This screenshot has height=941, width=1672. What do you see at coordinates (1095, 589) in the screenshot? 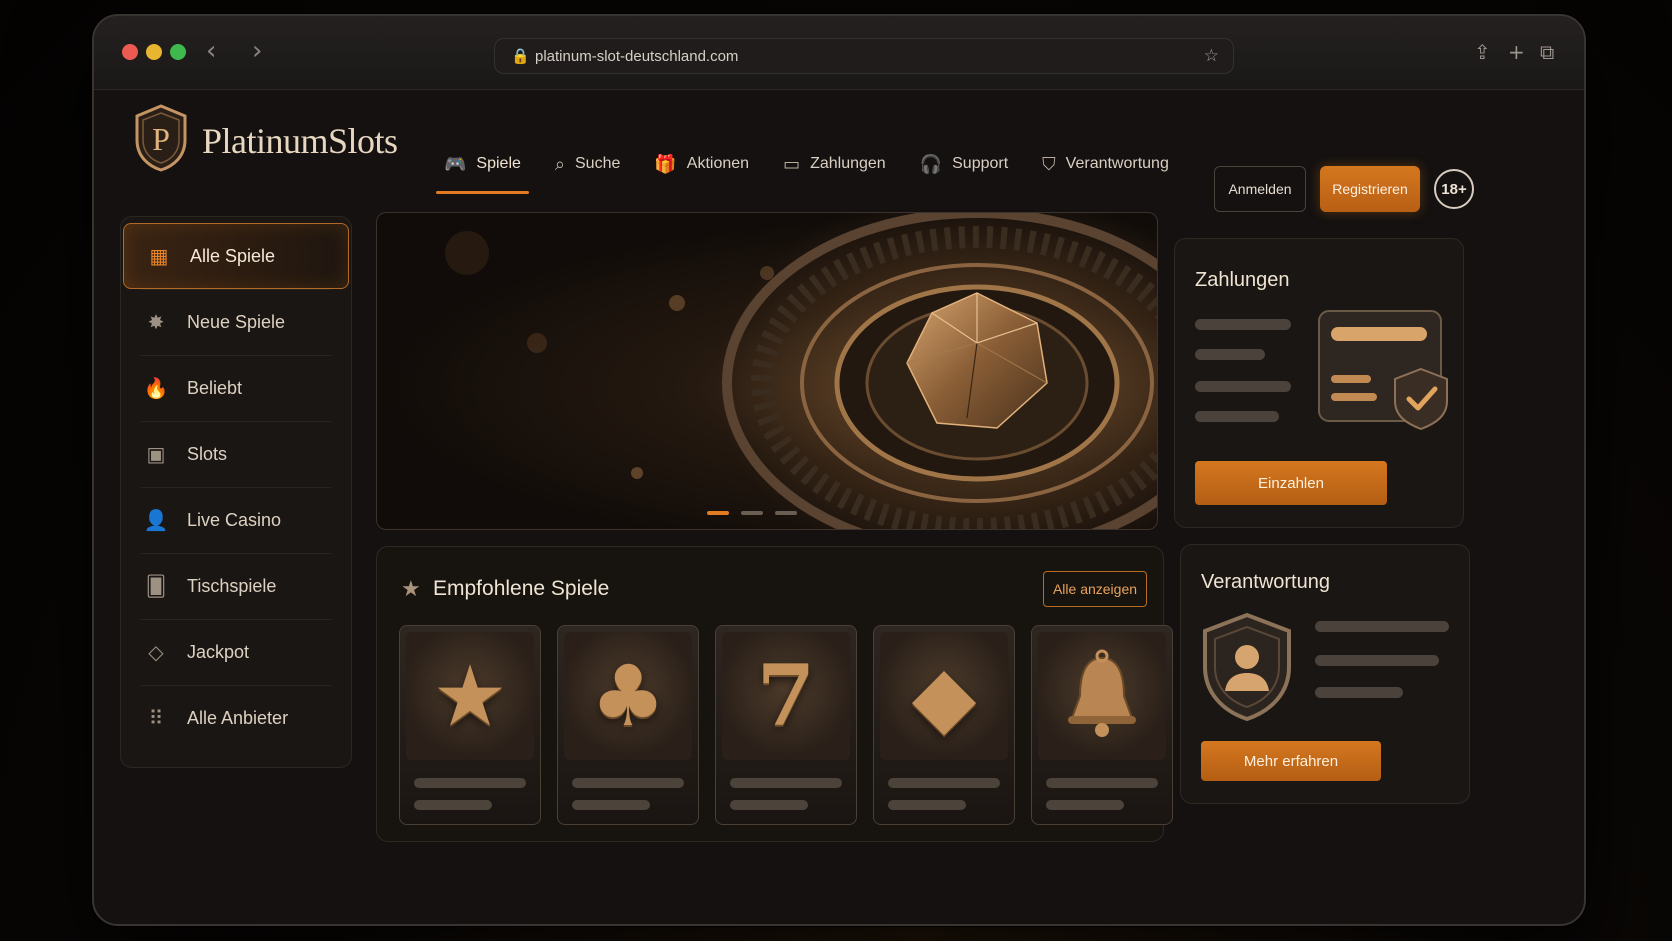
I see `show-all-button: Alle anzeigen` at bounding box center [1095, 589].